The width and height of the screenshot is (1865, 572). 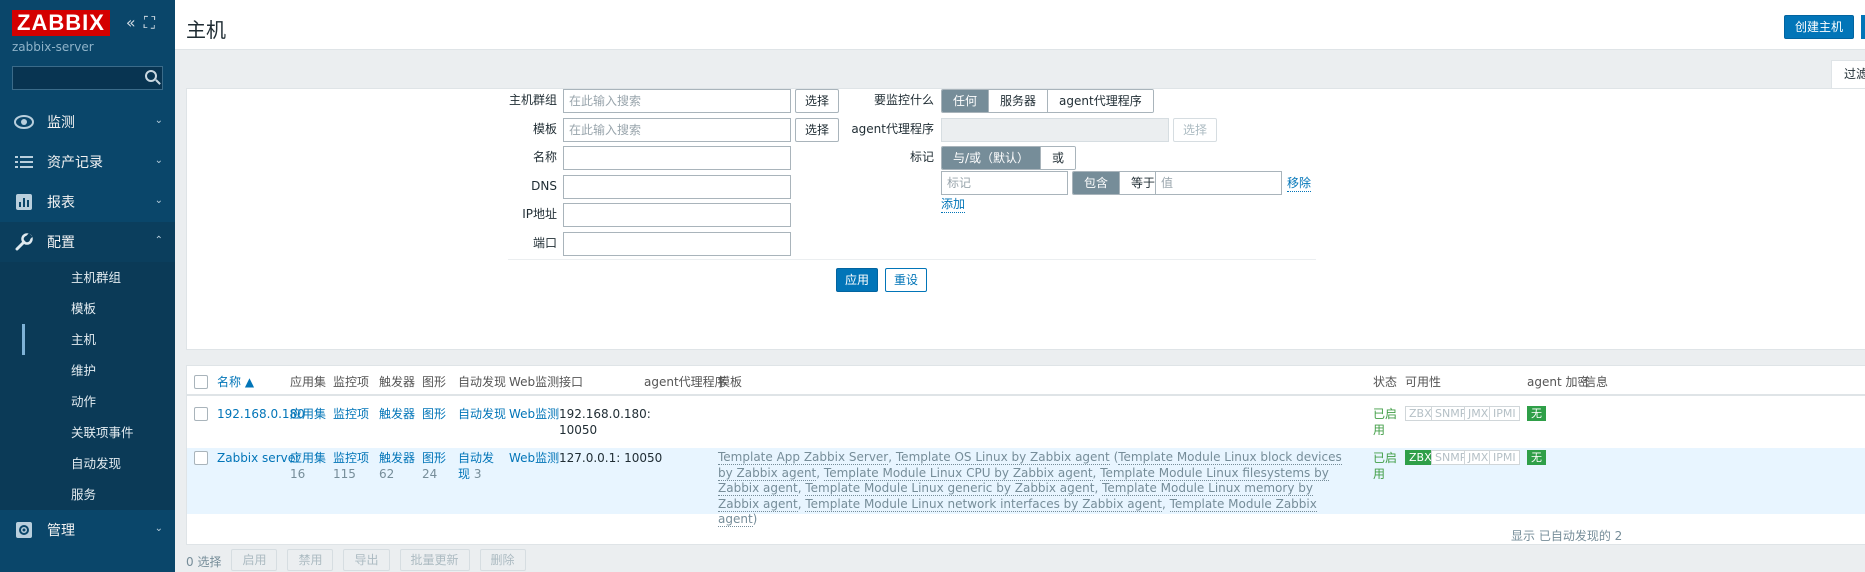 What do you see at coordinates (308, 382) in the screenshot?
I see `column-applications: 应用集` at bounding box center [308, 382].